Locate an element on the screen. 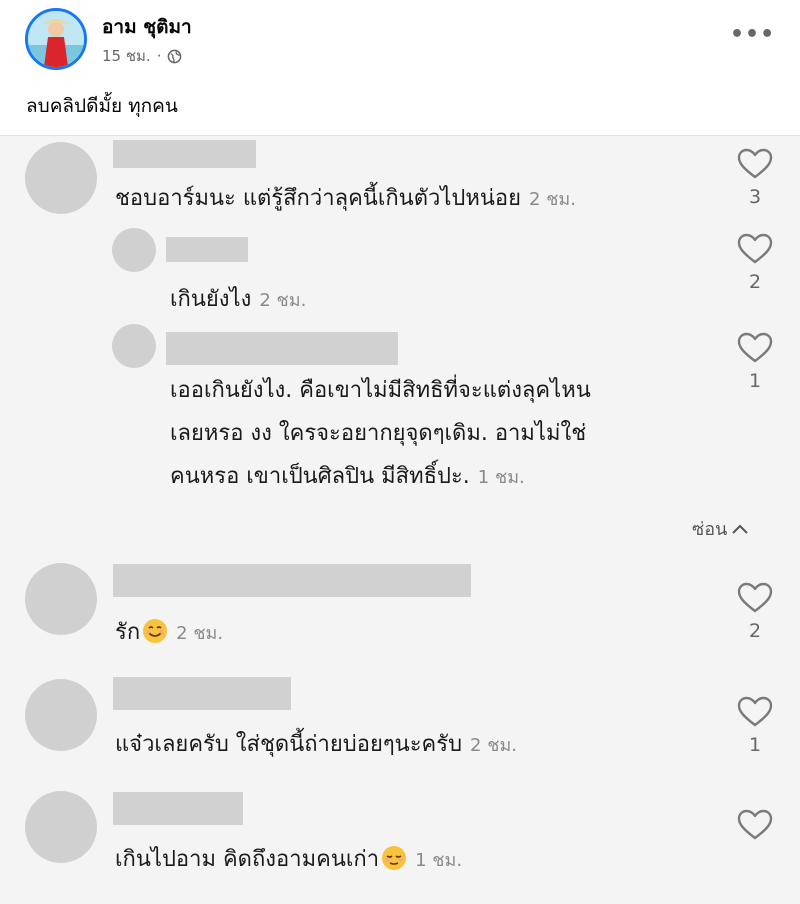 The width and height of the screenshot is (800, 904). like-button: 3 is located at coordinates (755, 178).